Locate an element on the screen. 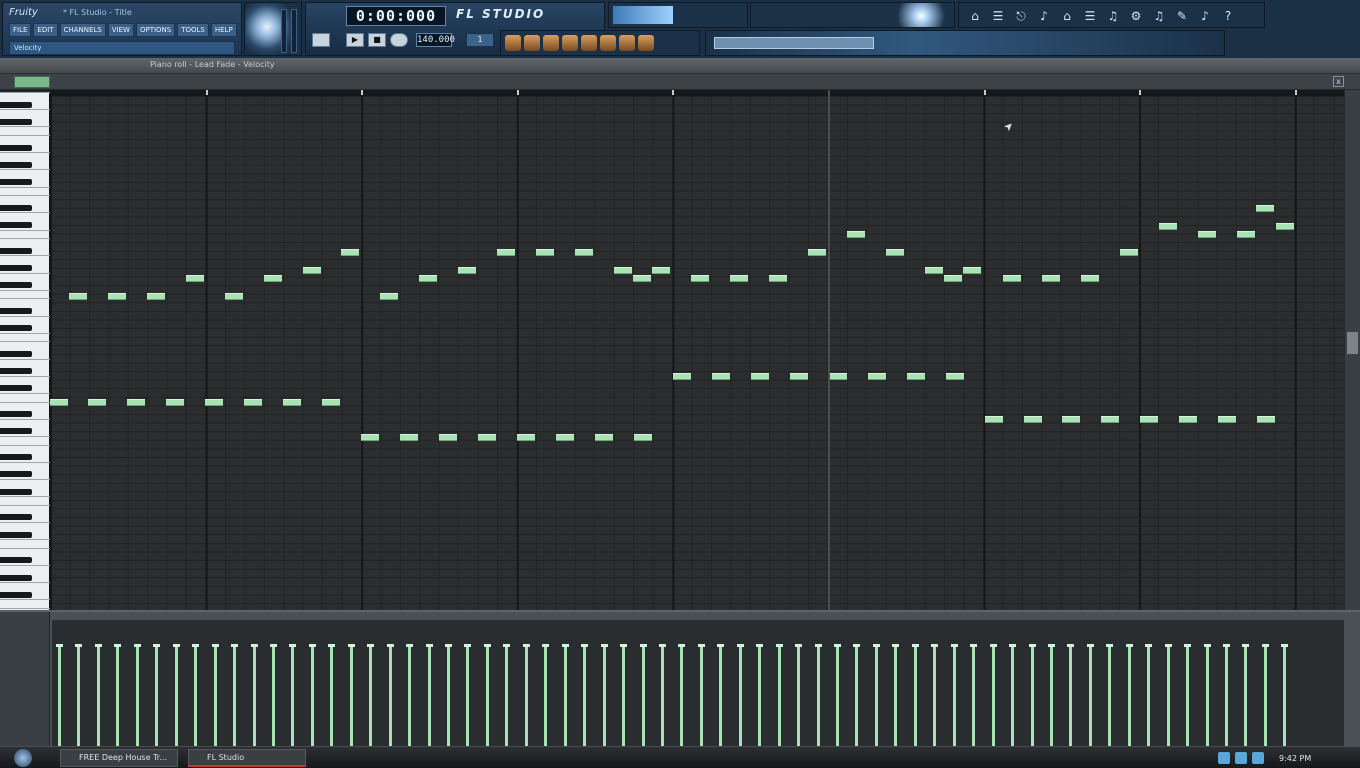 This screenshot has width=1360, height=768. piano-keyboard is located at coordinates (25, 351).